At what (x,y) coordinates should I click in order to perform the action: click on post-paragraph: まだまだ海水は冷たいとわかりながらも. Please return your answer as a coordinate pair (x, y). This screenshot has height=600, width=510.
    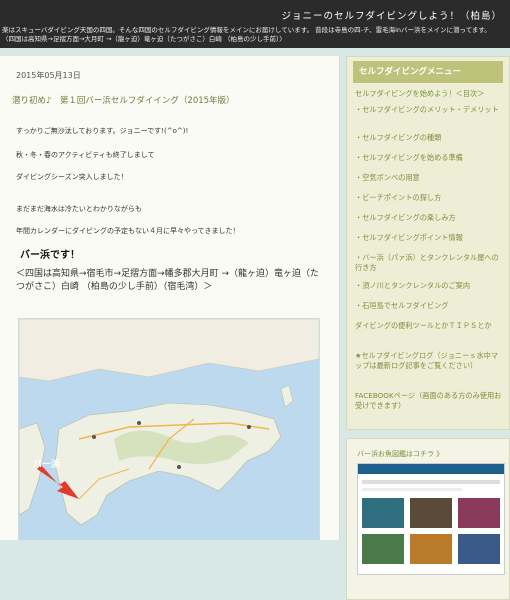
    Looking at the image, I should click on (79, 209).